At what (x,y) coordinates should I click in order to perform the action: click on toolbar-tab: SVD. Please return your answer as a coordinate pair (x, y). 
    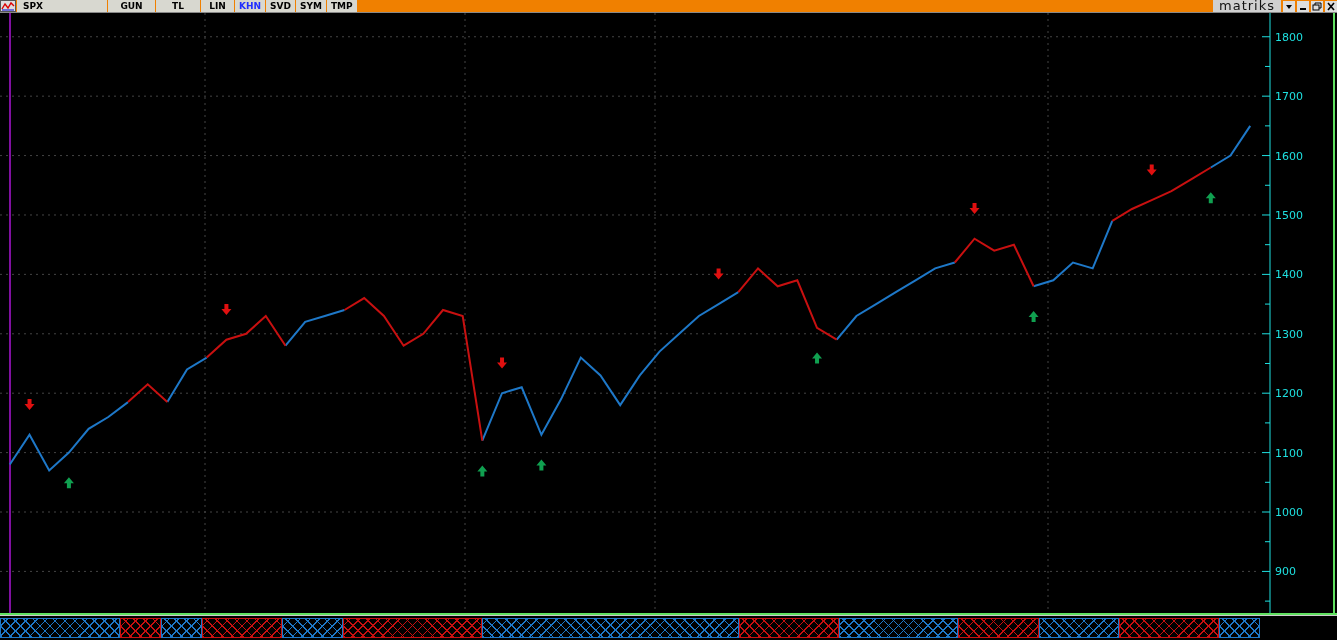
    Looking at the image, I should click on (280, 6).